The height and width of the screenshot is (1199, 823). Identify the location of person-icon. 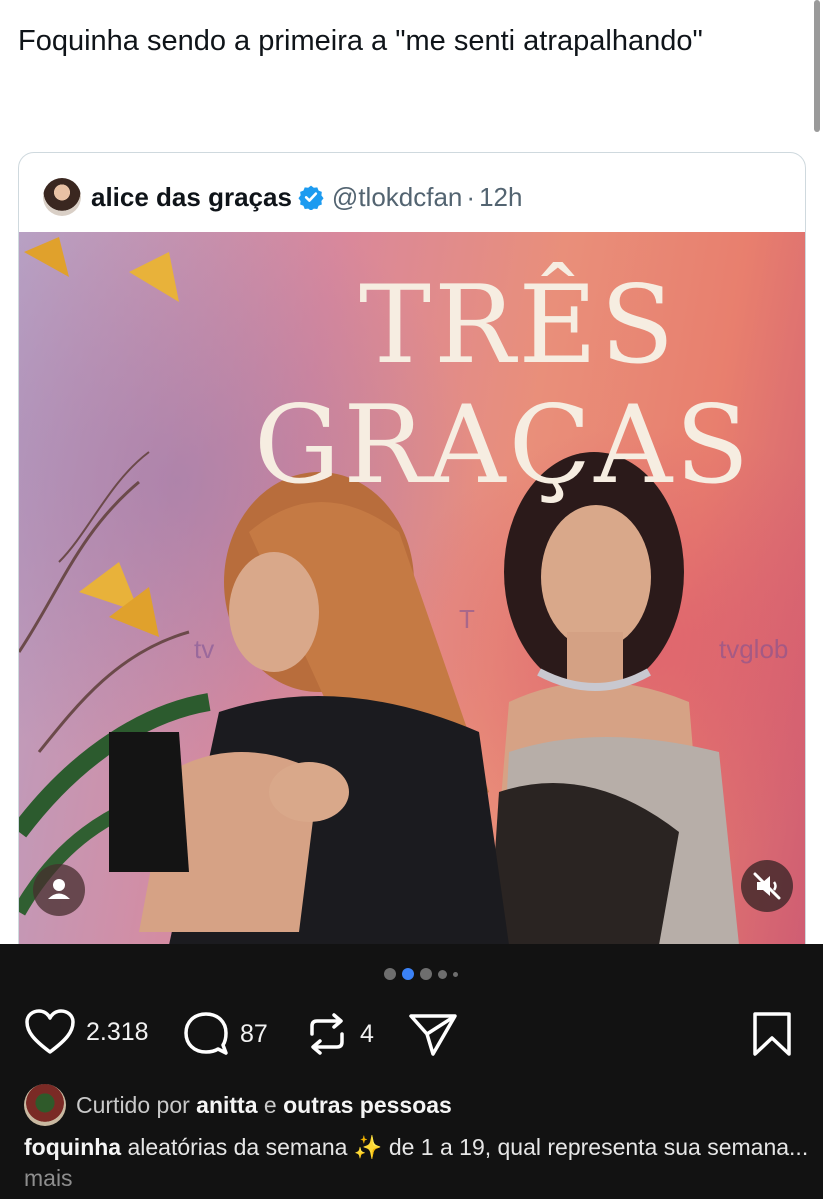
(59, 889).